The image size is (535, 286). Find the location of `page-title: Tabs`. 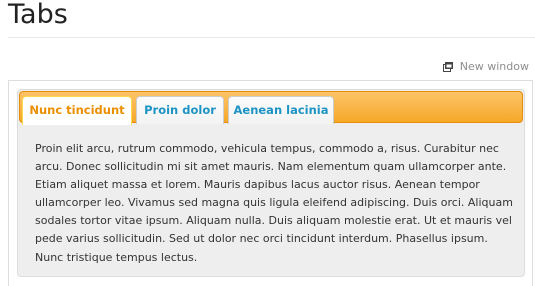

page-title: Tabs is located at coordinates (38, 15).